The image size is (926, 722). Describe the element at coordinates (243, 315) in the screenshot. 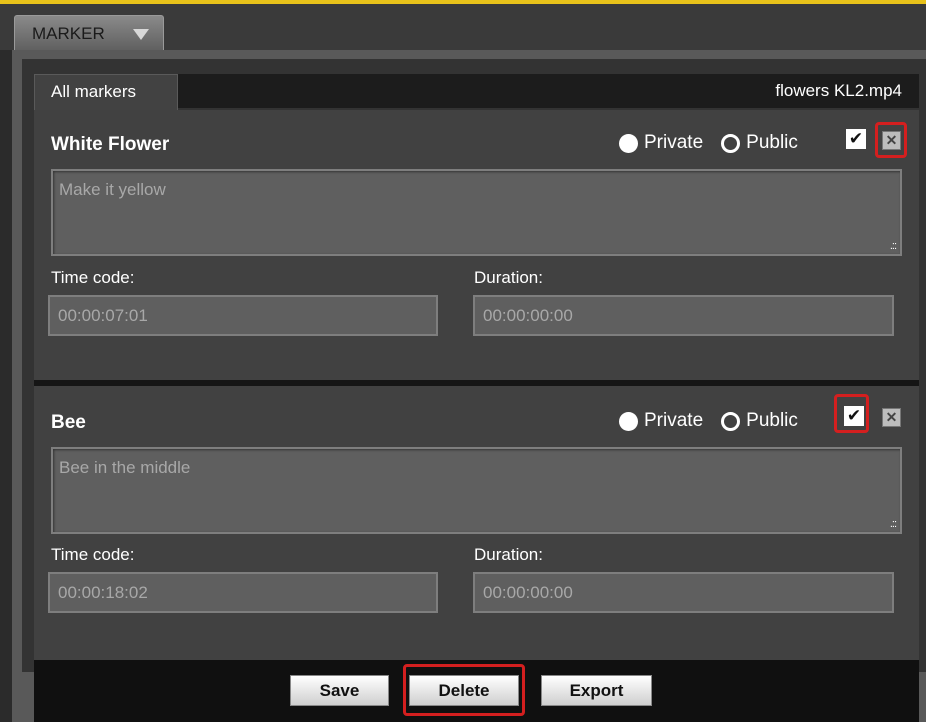

I see `timecode-field: 00:00:07:01` at that location.